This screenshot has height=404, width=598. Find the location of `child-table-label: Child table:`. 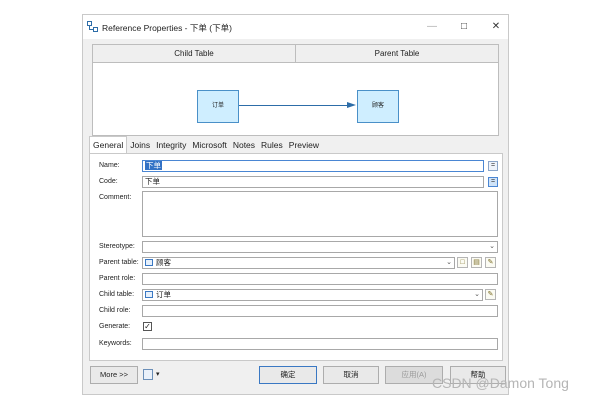

child-table-label: Child table: is located at coordinates (117, 294).